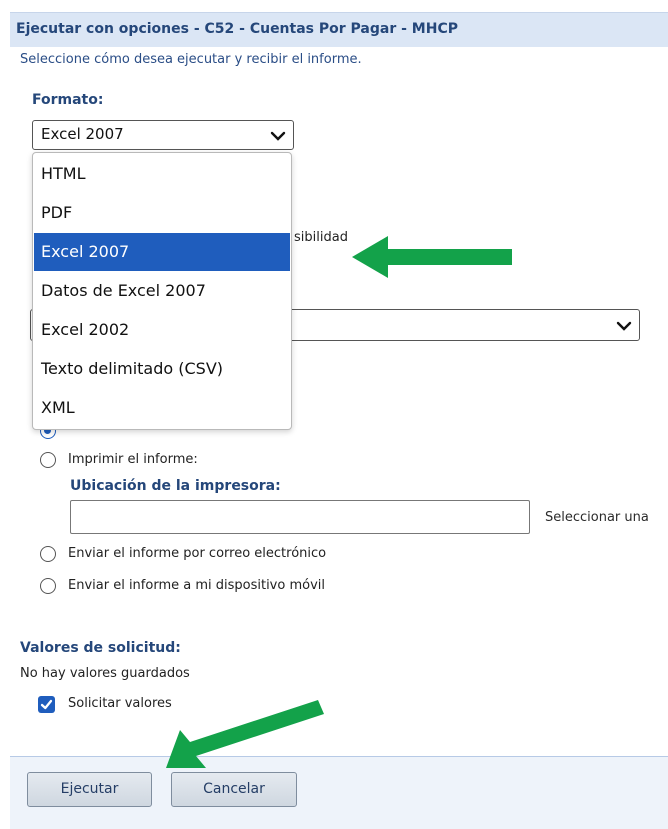  What do you see at coordinates (162, 252) in the screenshot?
I see `format-option-excel-2007: Excel 2007` at bounding box center [162, 252].